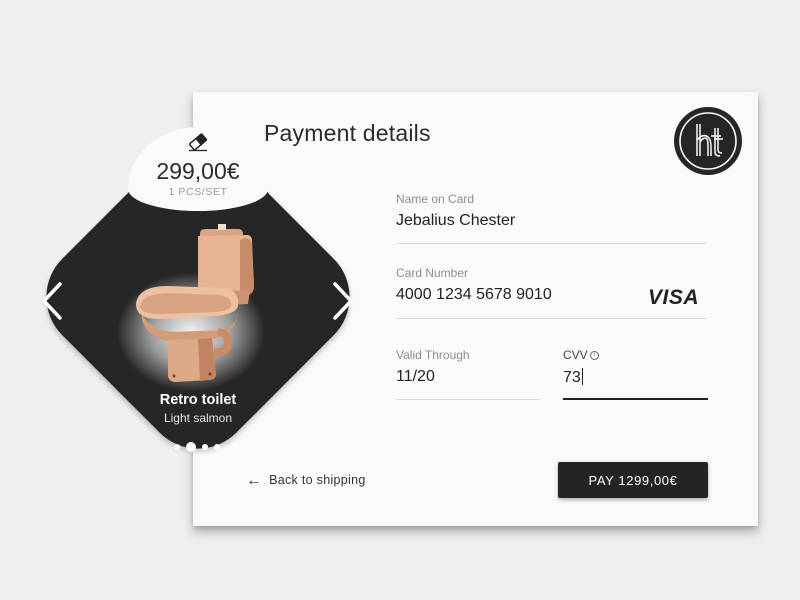  I want to click on cvv-underline, so click(635, 399).